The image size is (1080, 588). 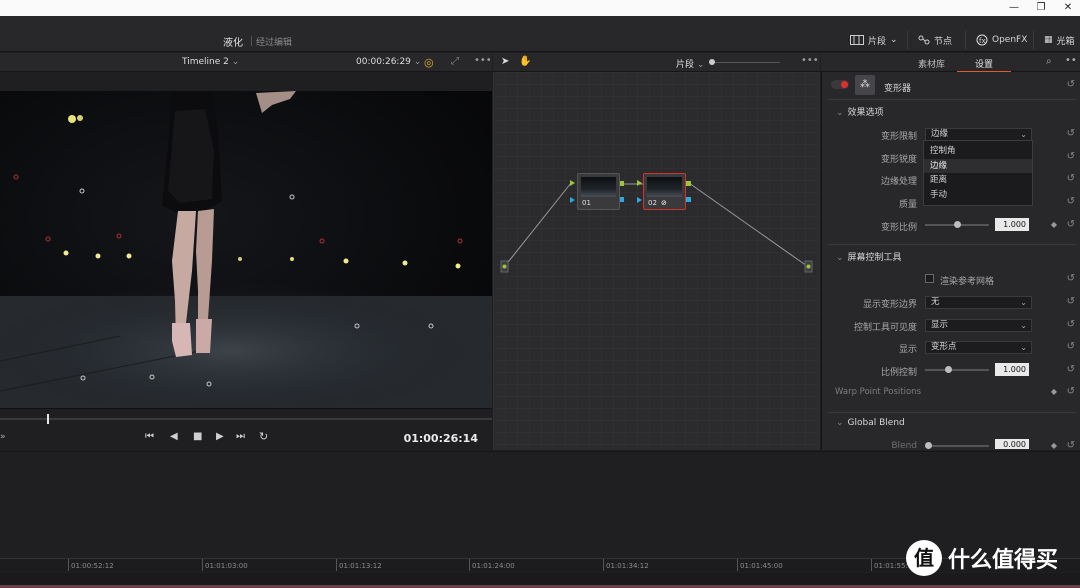 I want to click on control-visibility-label: 控制工具可见度, so click(x=885, y=328).